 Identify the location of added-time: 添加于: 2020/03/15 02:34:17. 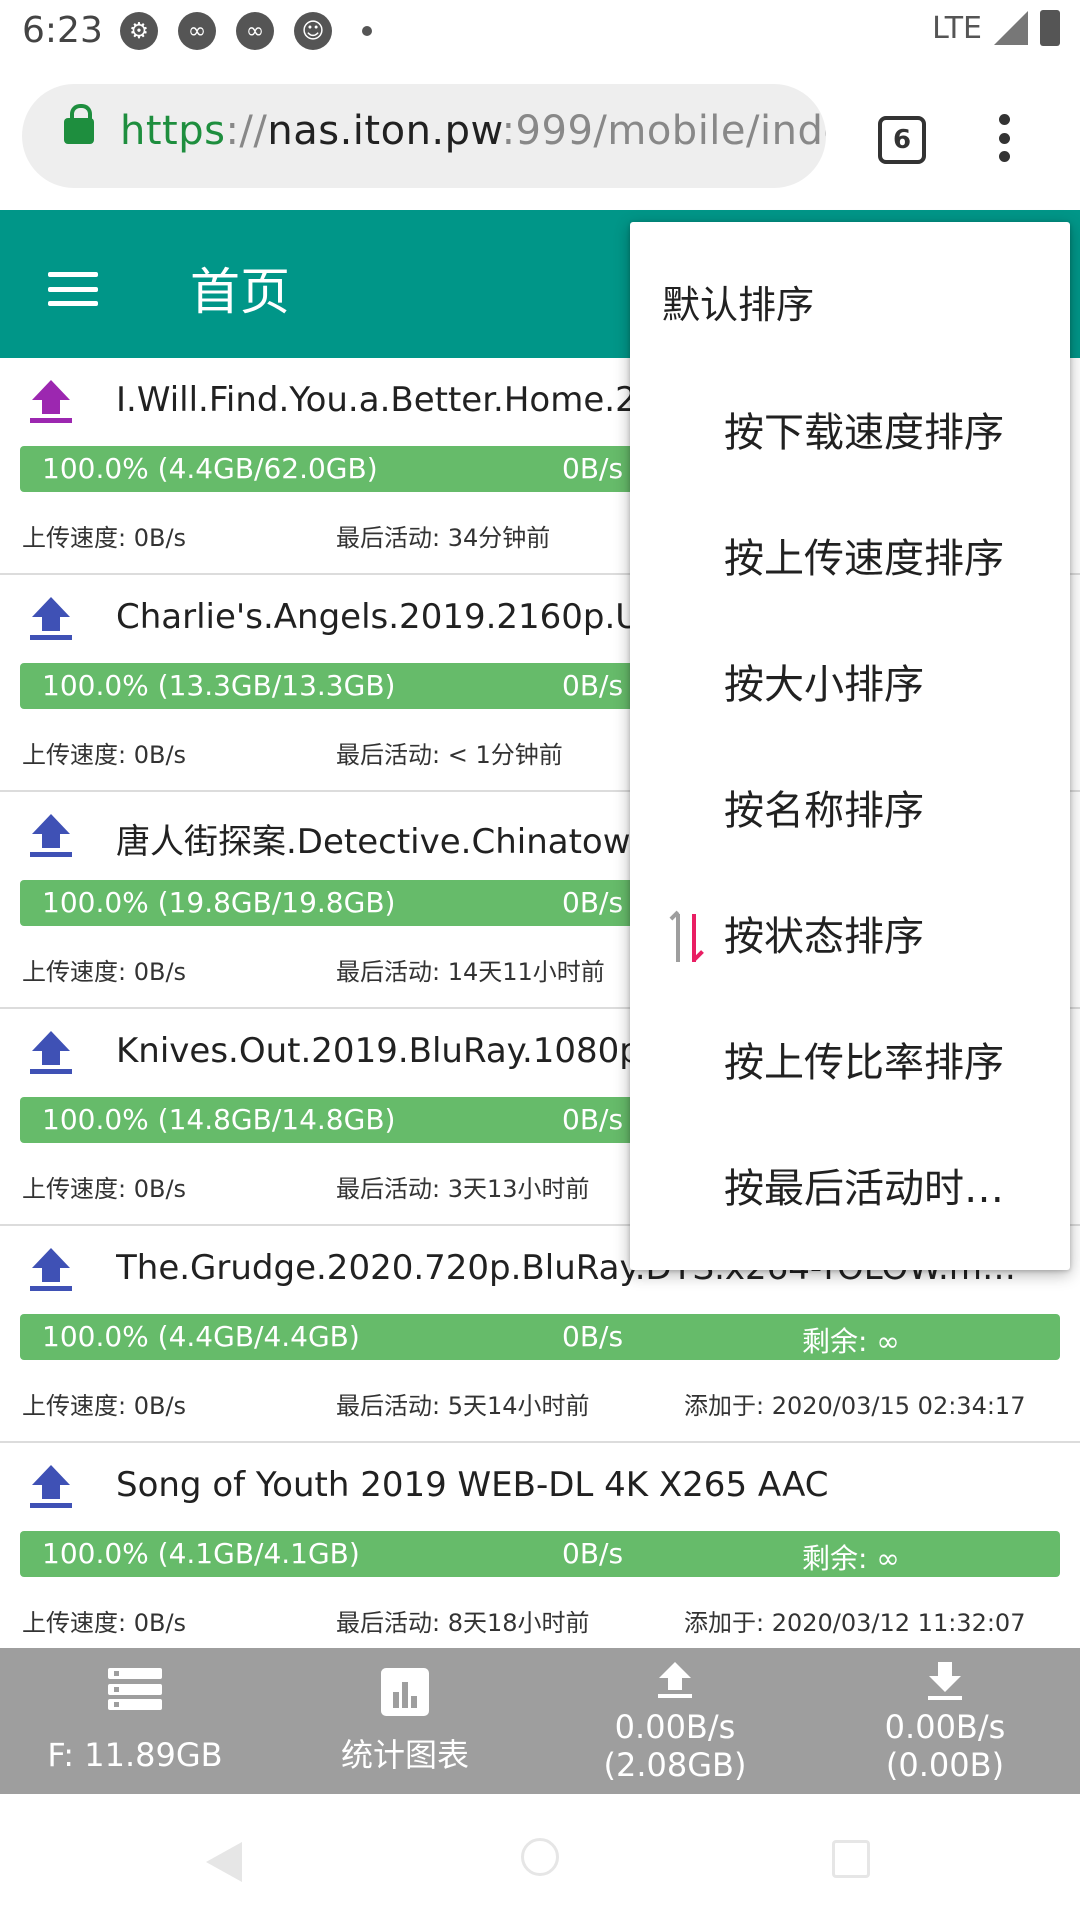
(855, 1406).